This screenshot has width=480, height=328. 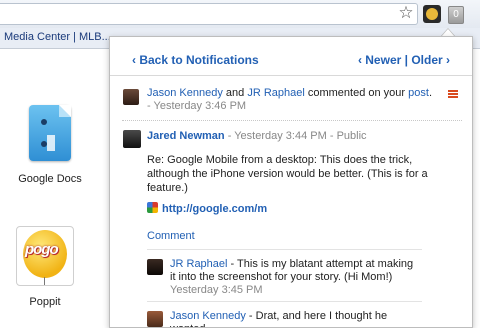 I want to click on star-icon: ☆, so click(x=406, y=13).